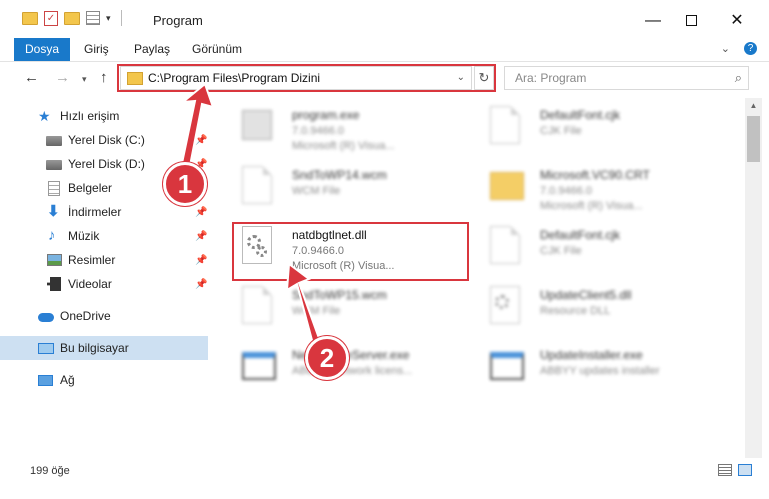 This screenshot has width=769, height=499. Describe the element at coordinates (745, 470) in the screenshot. I see `large-icons-view-icon` at that location.